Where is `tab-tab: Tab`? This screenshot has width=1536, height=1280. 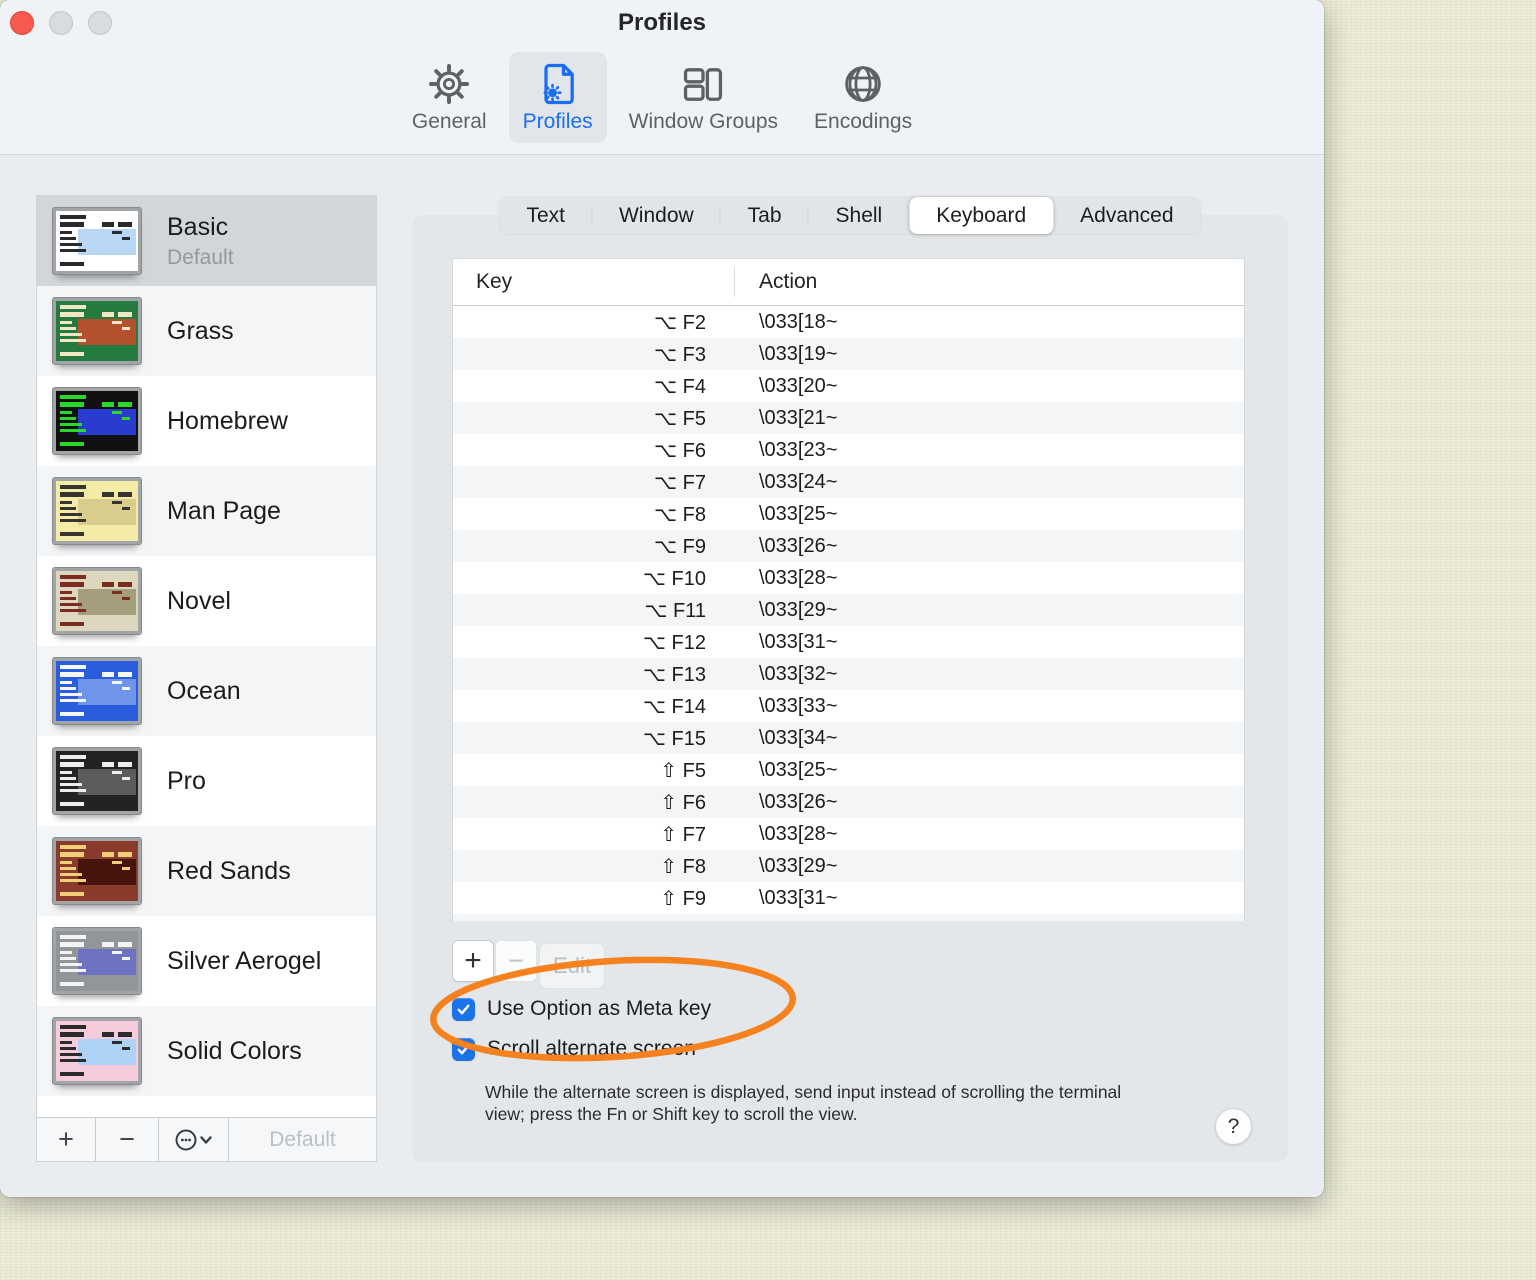 tab-tab: Tab is located at coordinates (765, 215).